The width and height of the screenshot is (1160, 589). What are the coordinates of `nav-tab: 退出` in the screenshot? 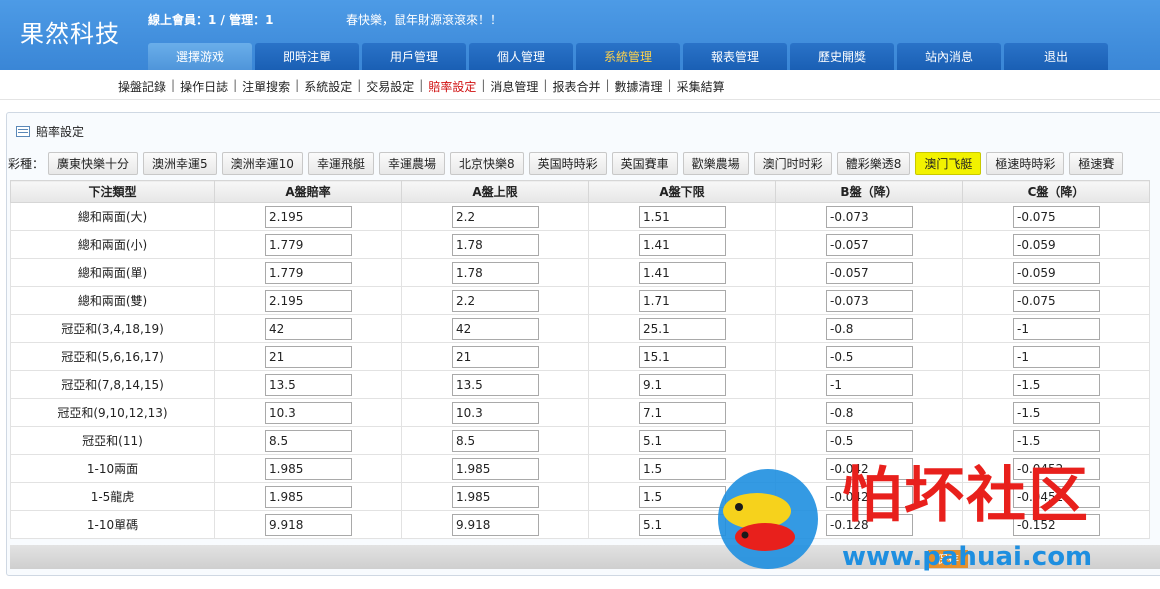 It's located at (1056, 56).